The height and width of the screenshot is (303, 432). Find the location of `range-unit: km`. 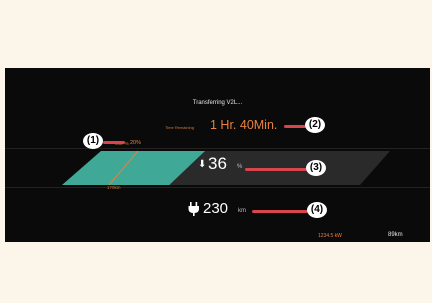

range-unit: km is located at coordinates (242, 211).